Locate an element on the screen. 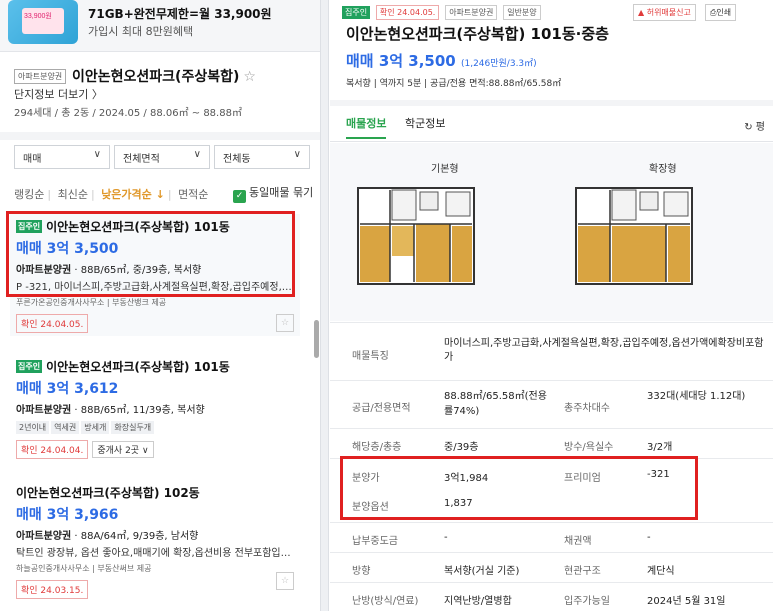 This screenshot has width=773, height=611. ad-thumbnail: 33,900원 is located at coordinates (43, 22).